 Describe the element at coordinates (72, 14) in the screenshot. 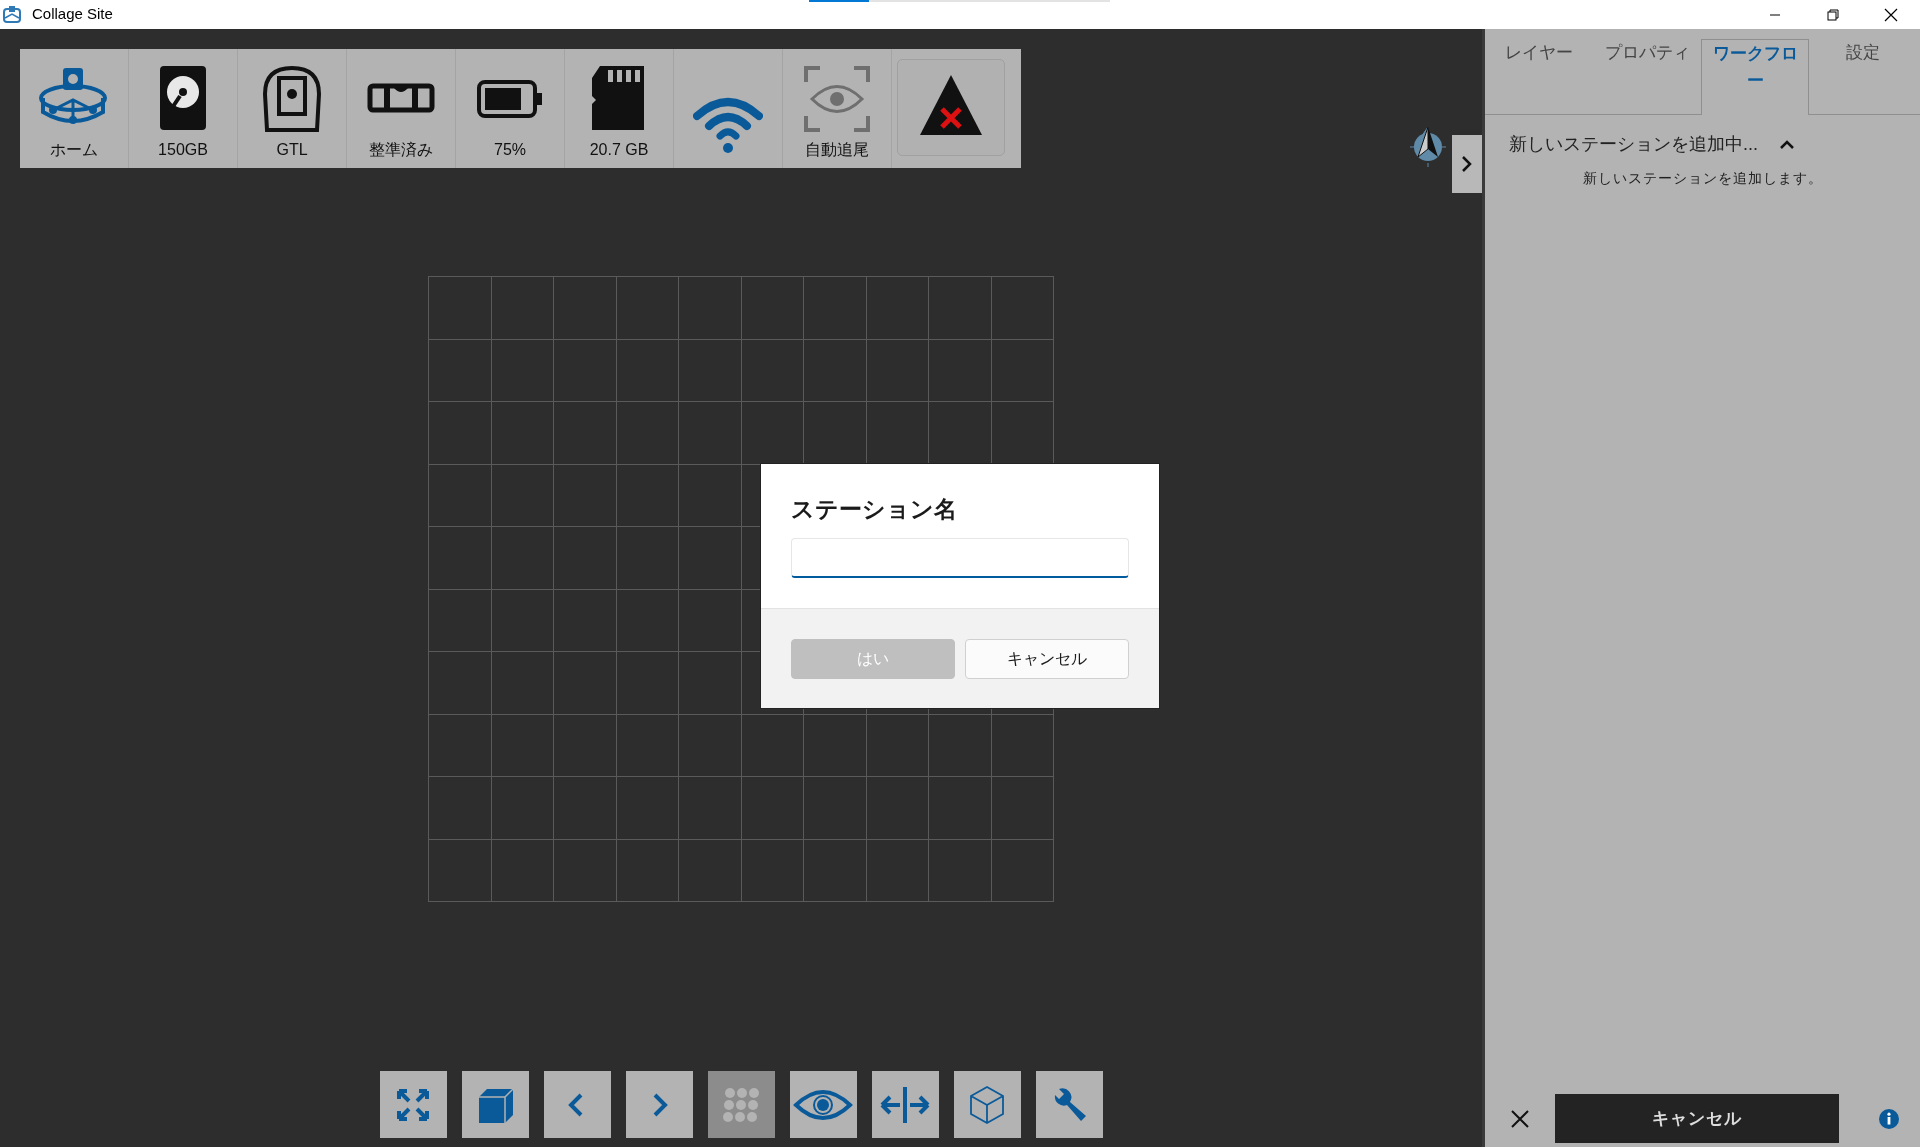

I see `window-title: Collage Site` at that location.